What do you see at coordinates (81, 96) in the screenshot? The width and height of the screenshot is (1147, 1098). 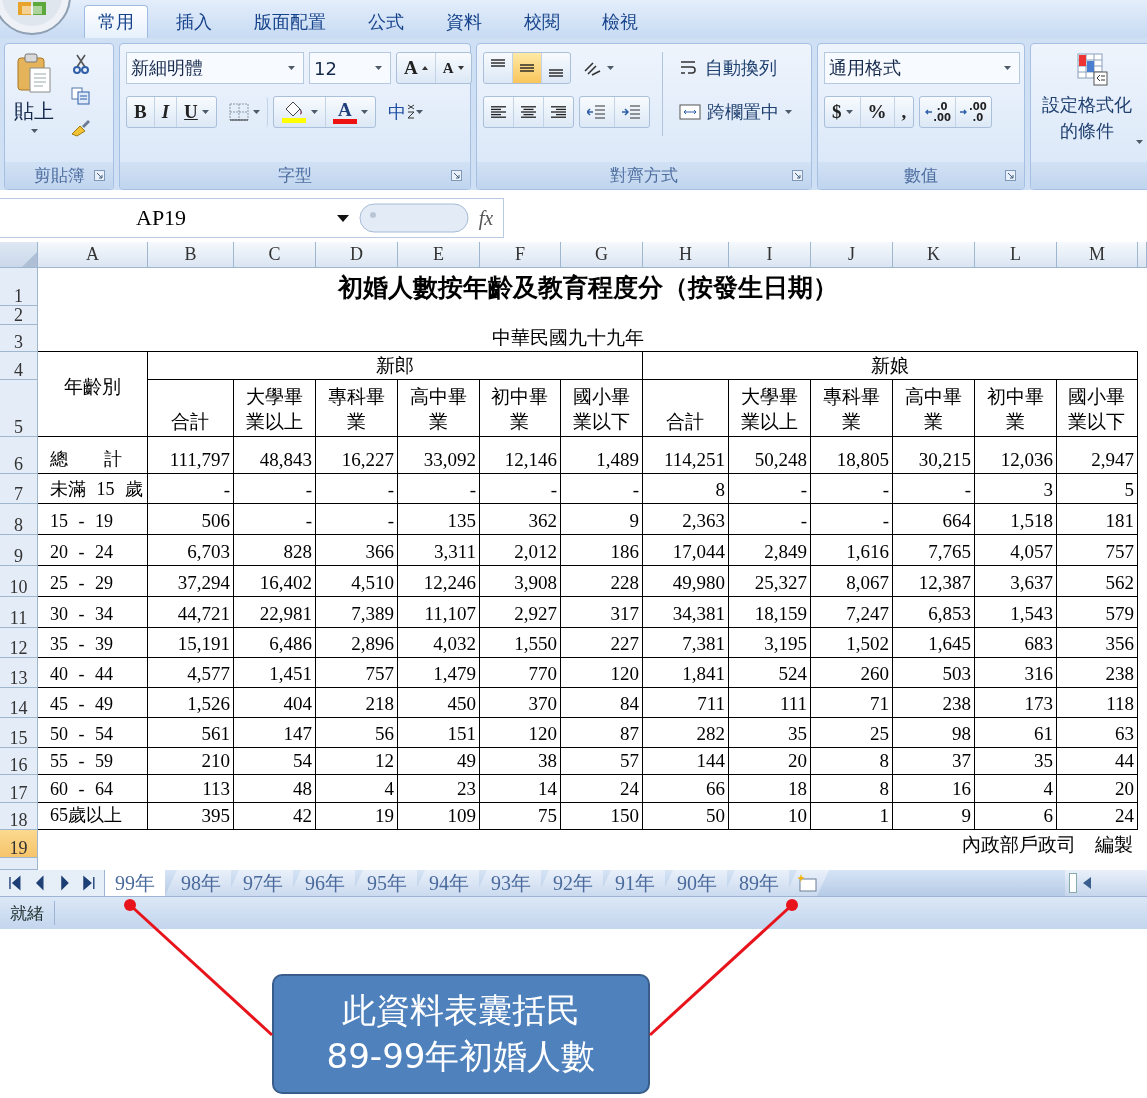 I see `copy-icon` at bounding box center [81, 96].